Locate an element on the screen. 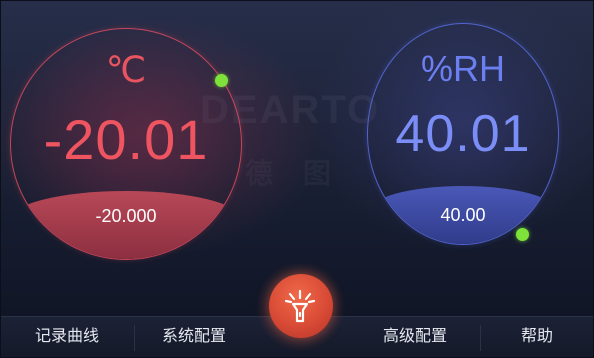  flashlight-button is located at coordinates (301, 306).